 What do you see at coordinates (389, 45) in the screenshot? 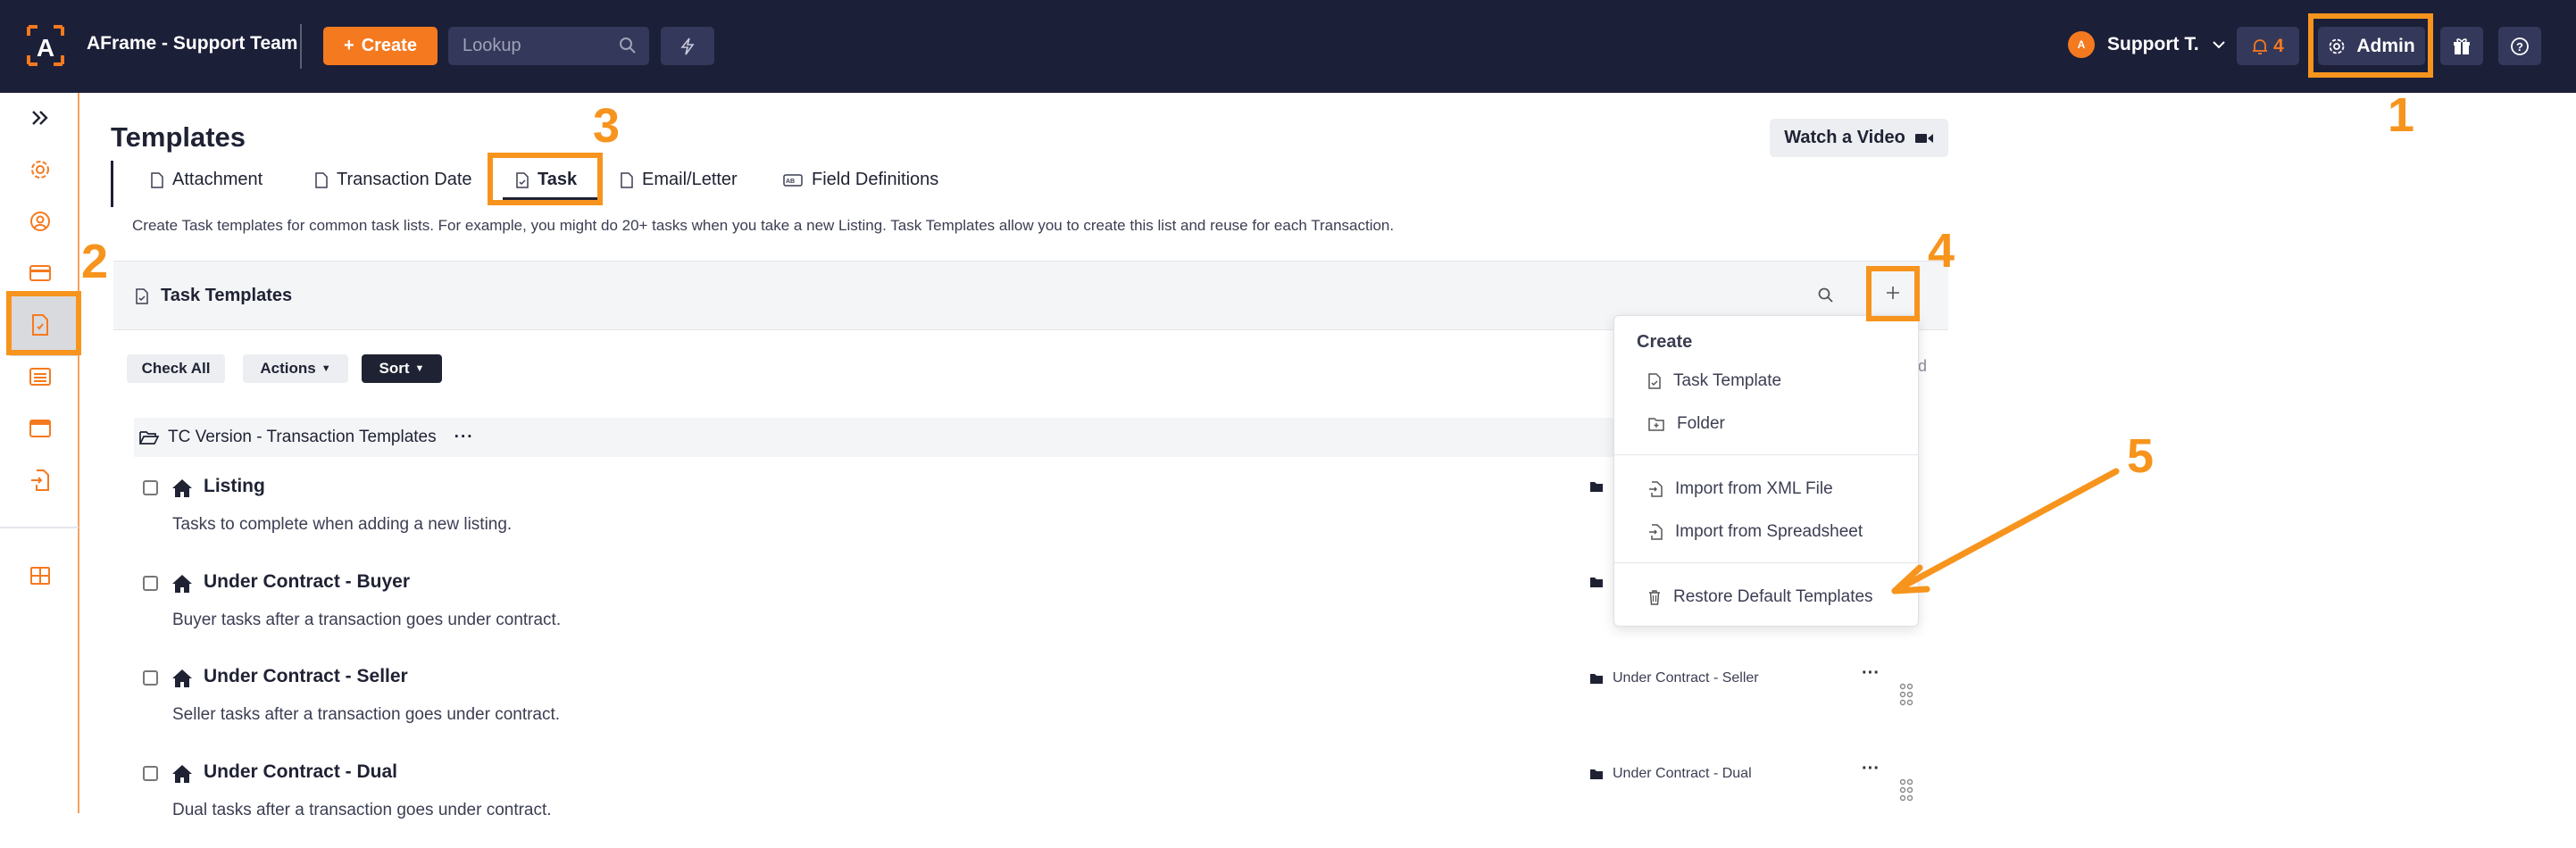
I see `create-button-label: Create` at bounding box center [389, 45].